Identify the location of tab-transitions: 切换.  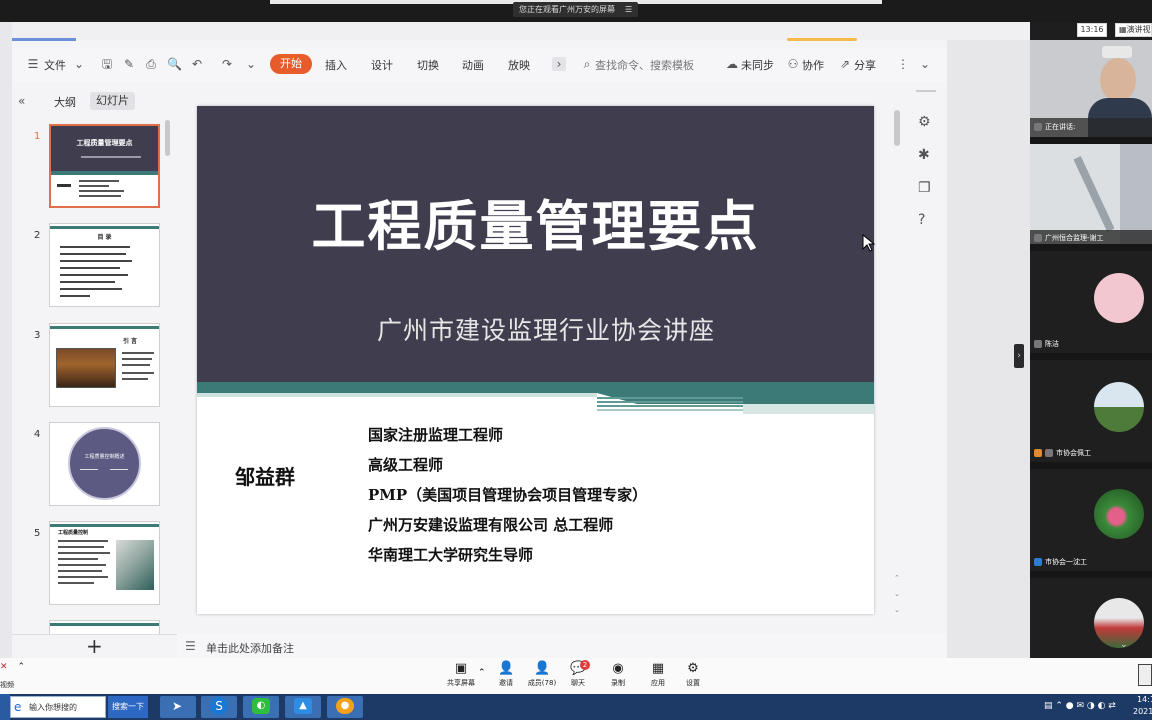
(428, 65).